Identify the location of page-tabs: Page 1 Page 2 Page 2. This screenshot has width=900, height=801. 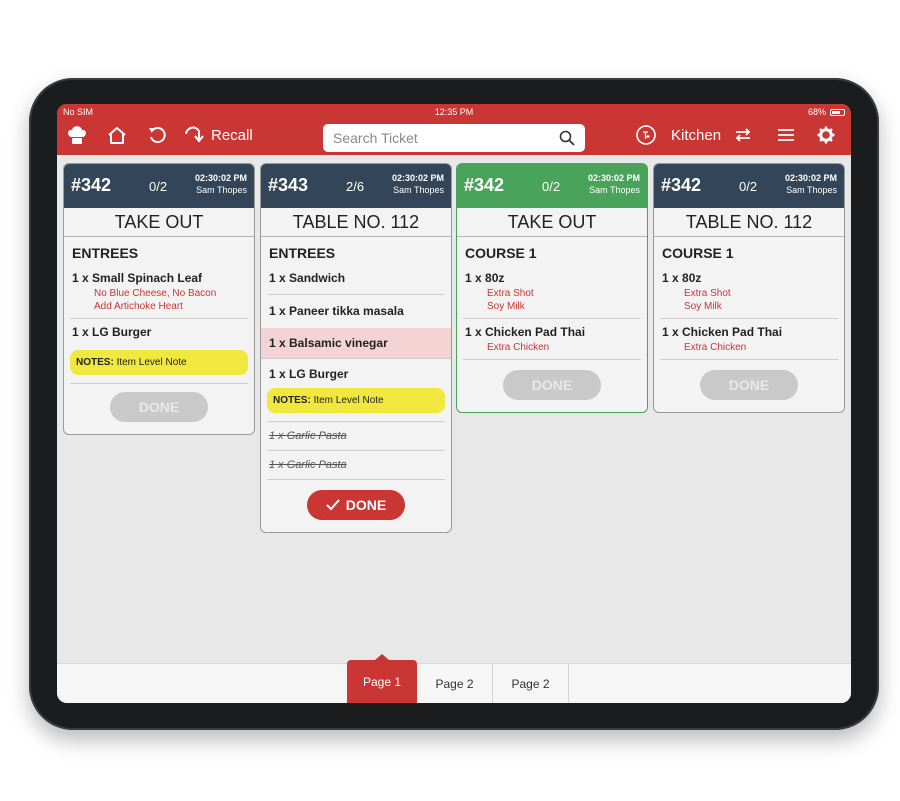
(454, 678).